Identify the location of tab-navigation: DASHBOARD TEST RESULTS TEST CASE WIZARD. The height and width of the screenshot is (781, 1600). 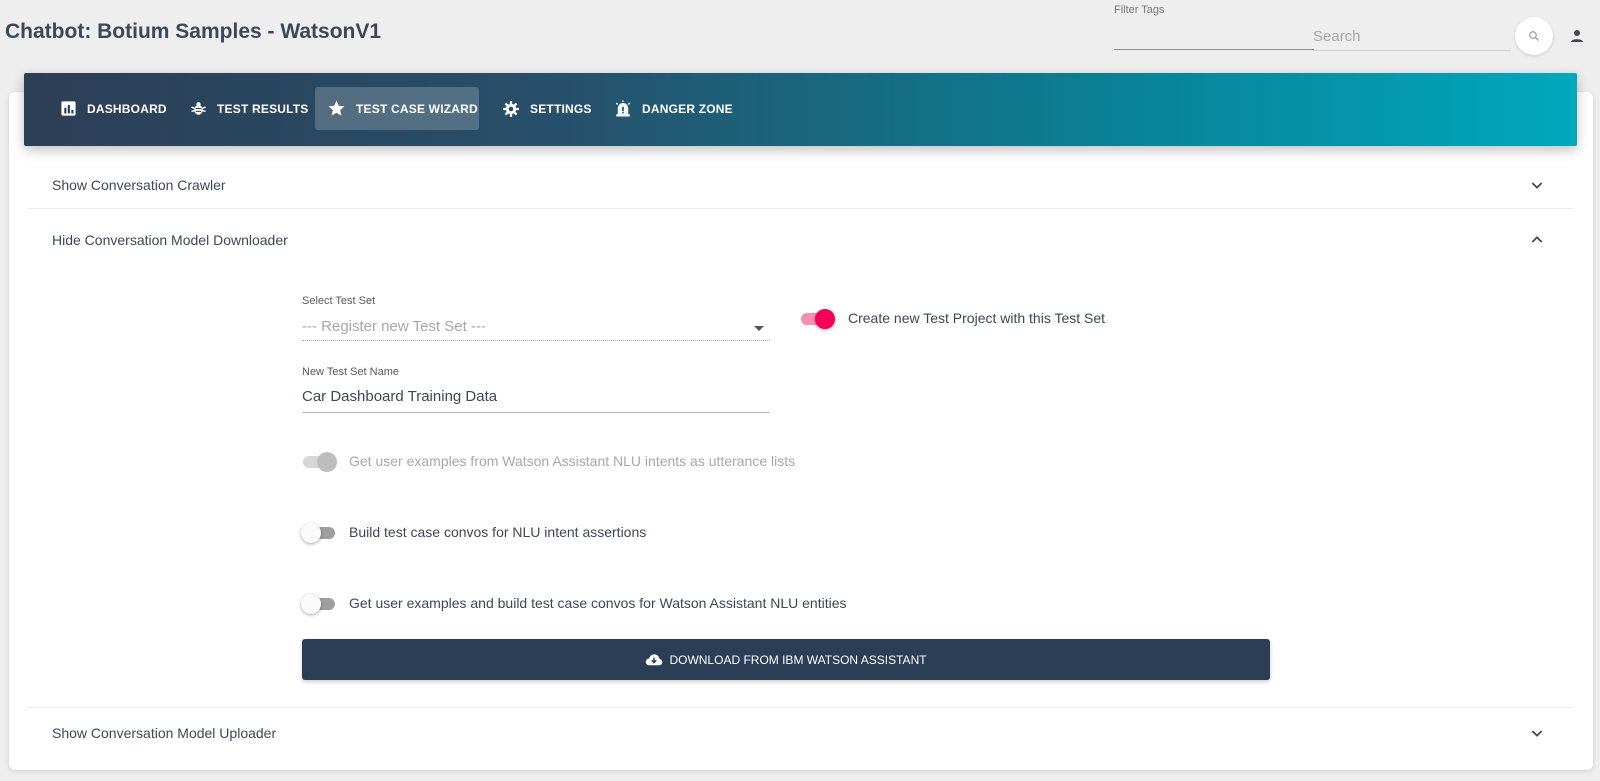
(800, 109).